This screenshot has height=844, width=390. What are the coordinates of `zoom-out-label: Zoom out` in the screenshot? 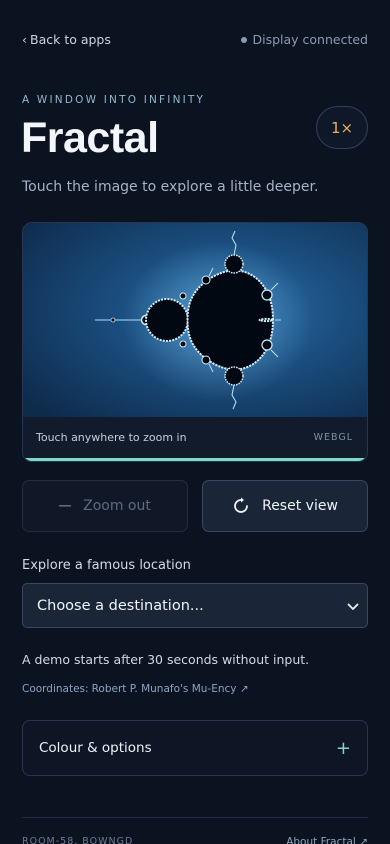 It's located at (117, 506).